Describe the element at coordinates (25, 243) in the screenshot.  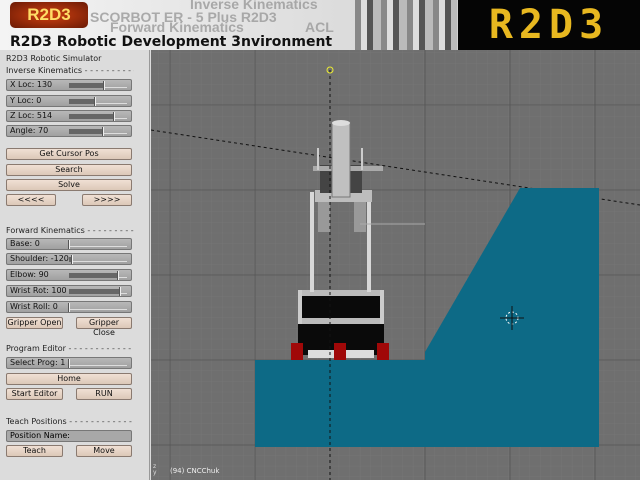
I see `slider-label: Base: 0` at that location.